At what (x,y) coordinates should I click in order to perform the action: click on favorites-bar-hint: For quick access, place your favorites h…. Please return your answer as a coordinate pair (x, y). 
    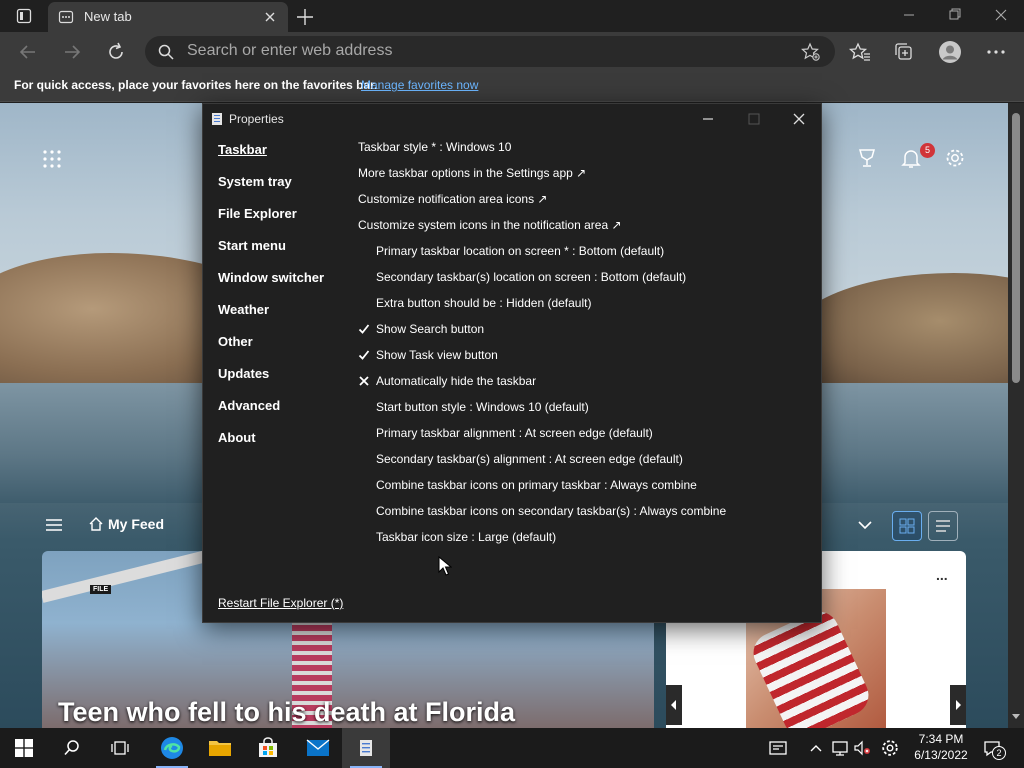
    Looking at the image, I should click on (196, 85).